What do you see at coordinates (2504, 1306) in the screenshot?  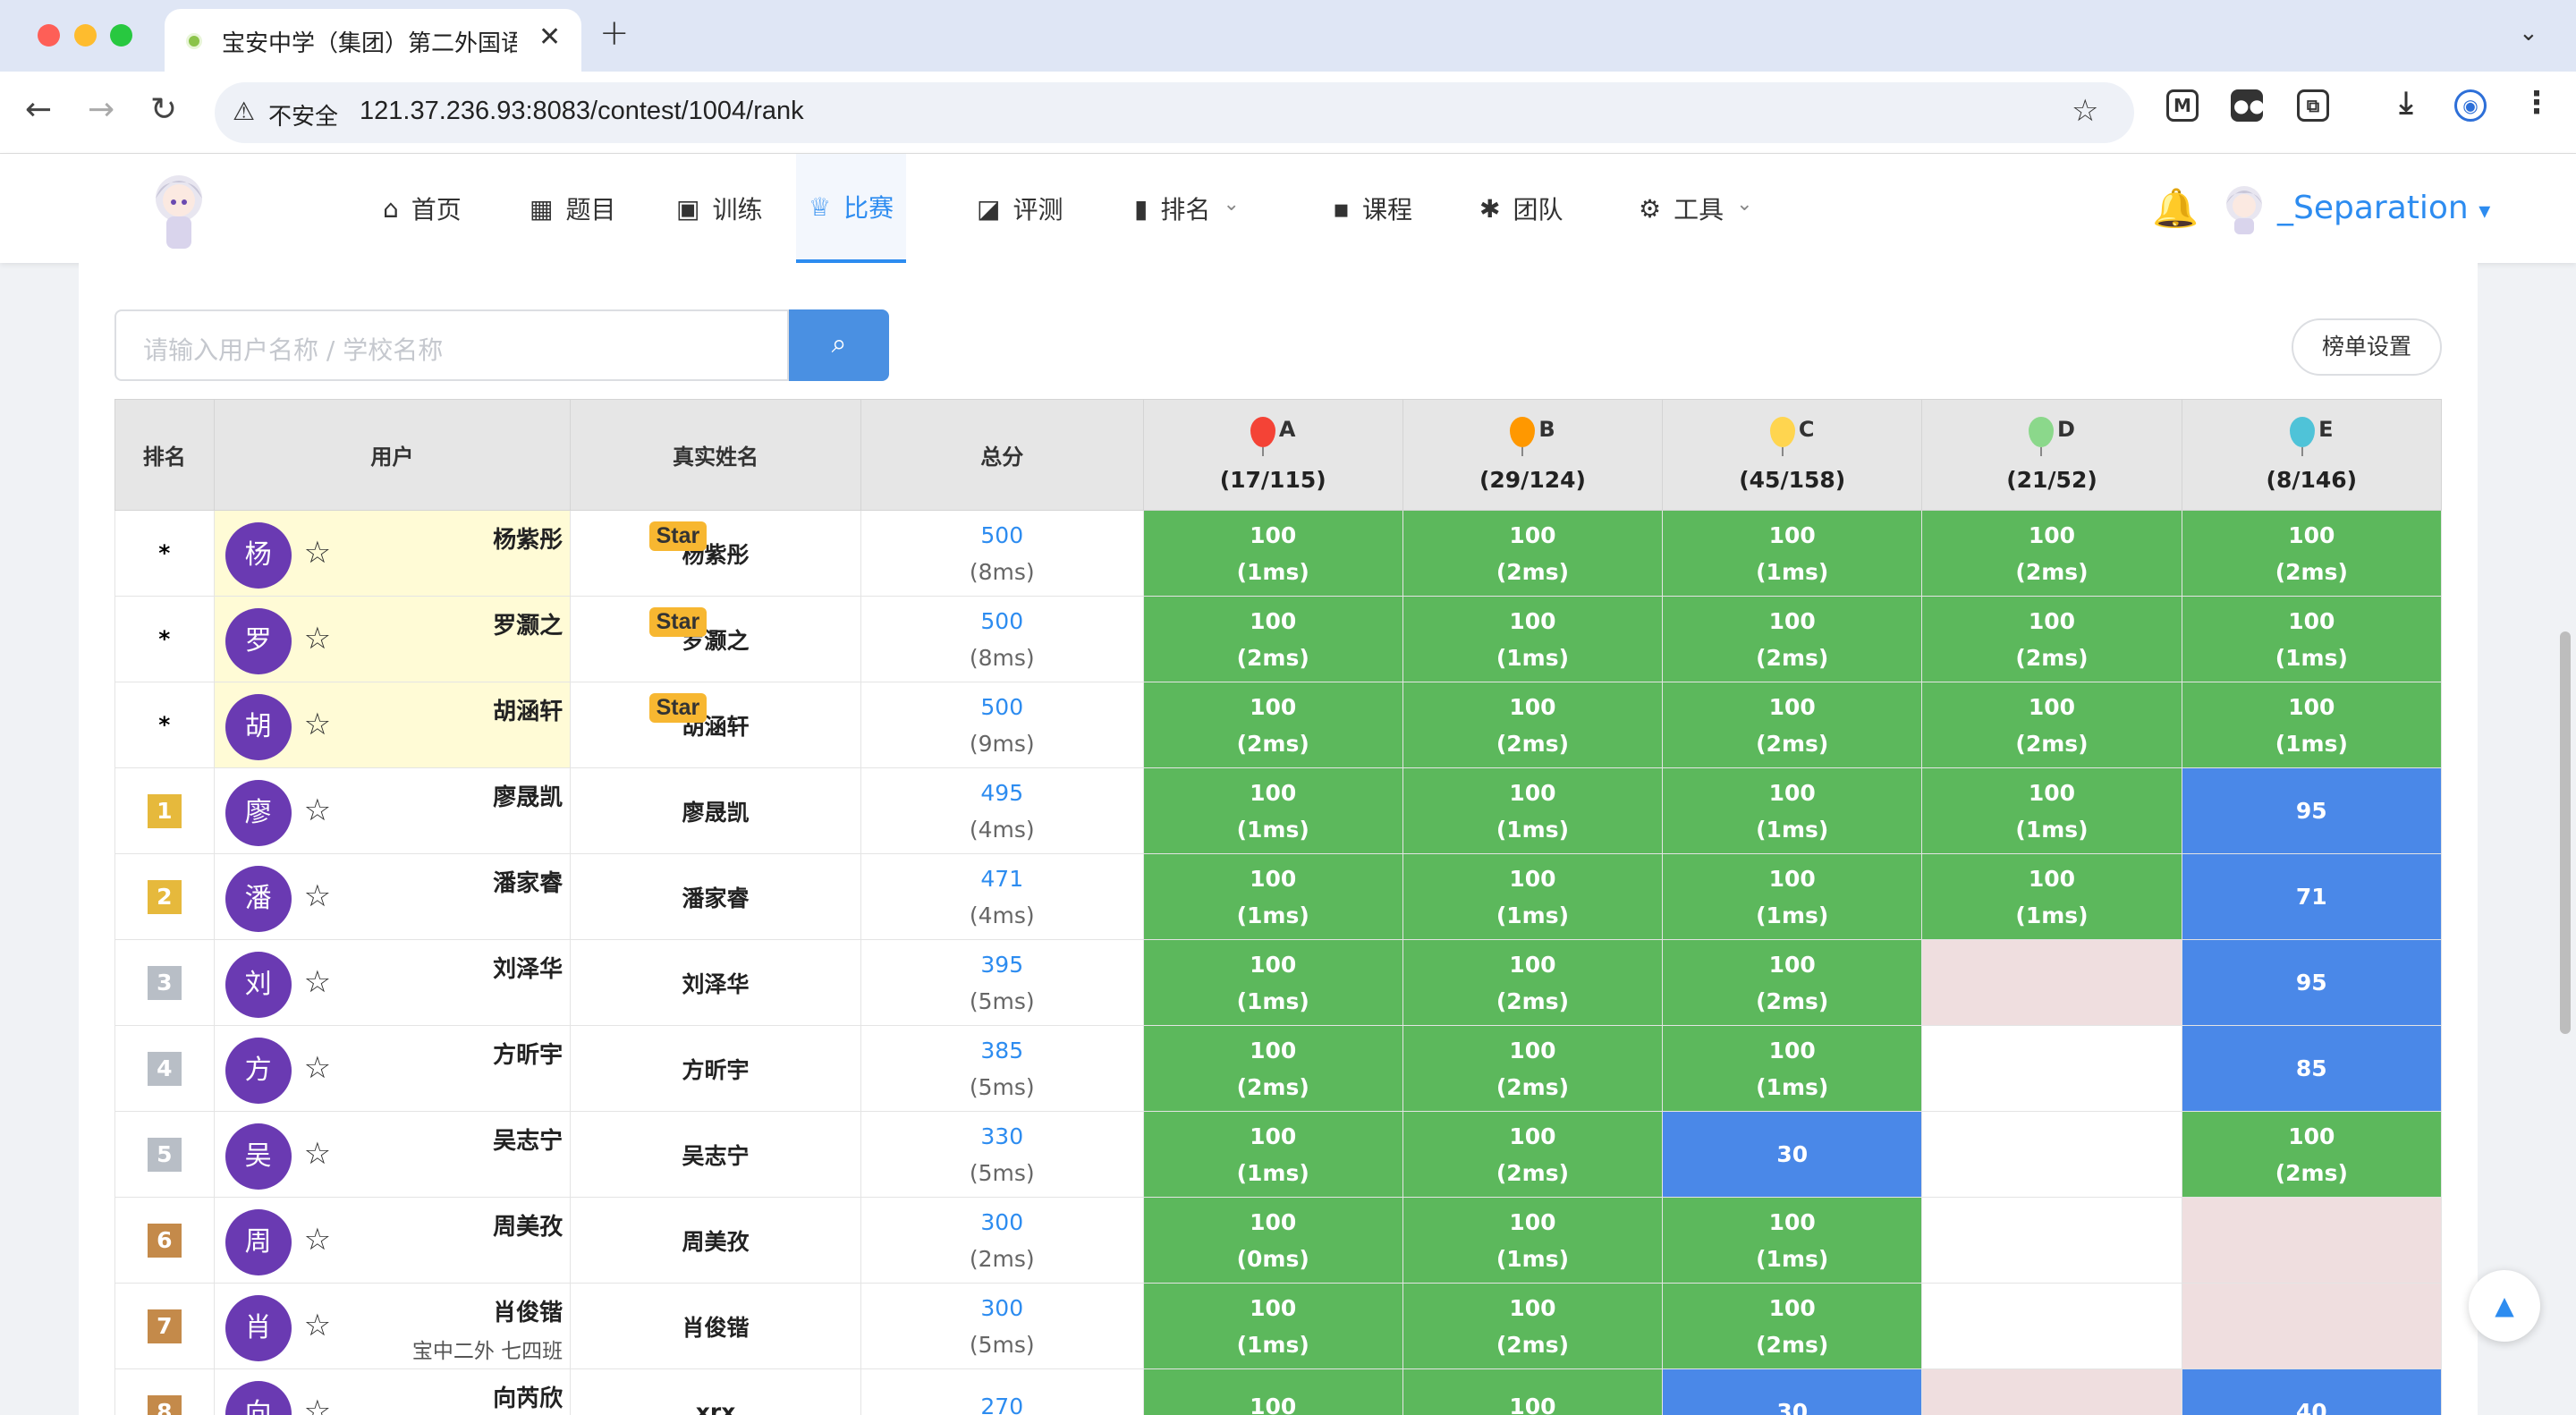 I see `back-to-top-button: ▲` at bounding box center [2504, 1306].